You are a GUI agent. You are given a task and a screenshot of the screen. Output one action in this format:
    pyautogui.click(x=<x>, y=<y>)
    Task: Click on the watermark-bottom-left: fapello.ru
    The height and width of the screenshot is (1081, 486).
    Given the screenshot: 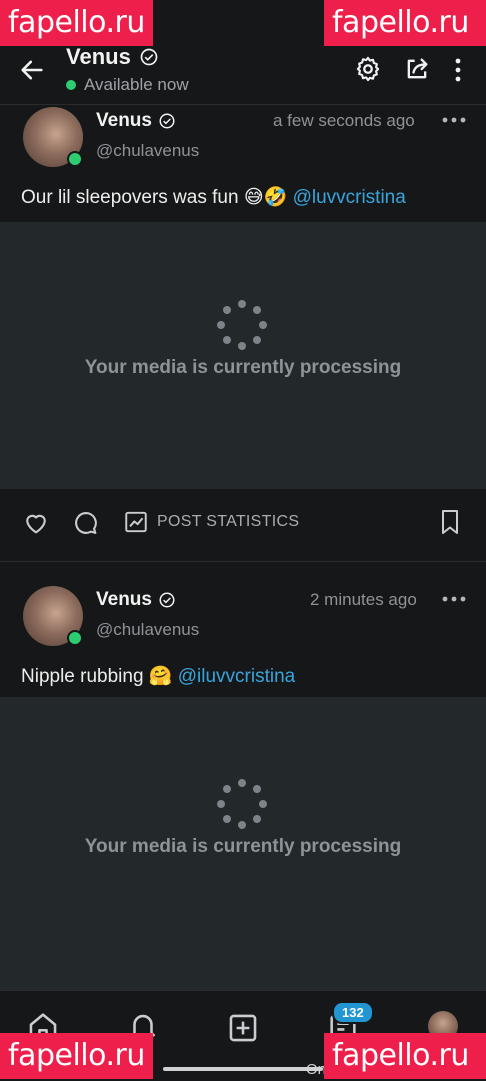 What is the action you would take?
    pyautogui.click(x=76, y=1056)
    